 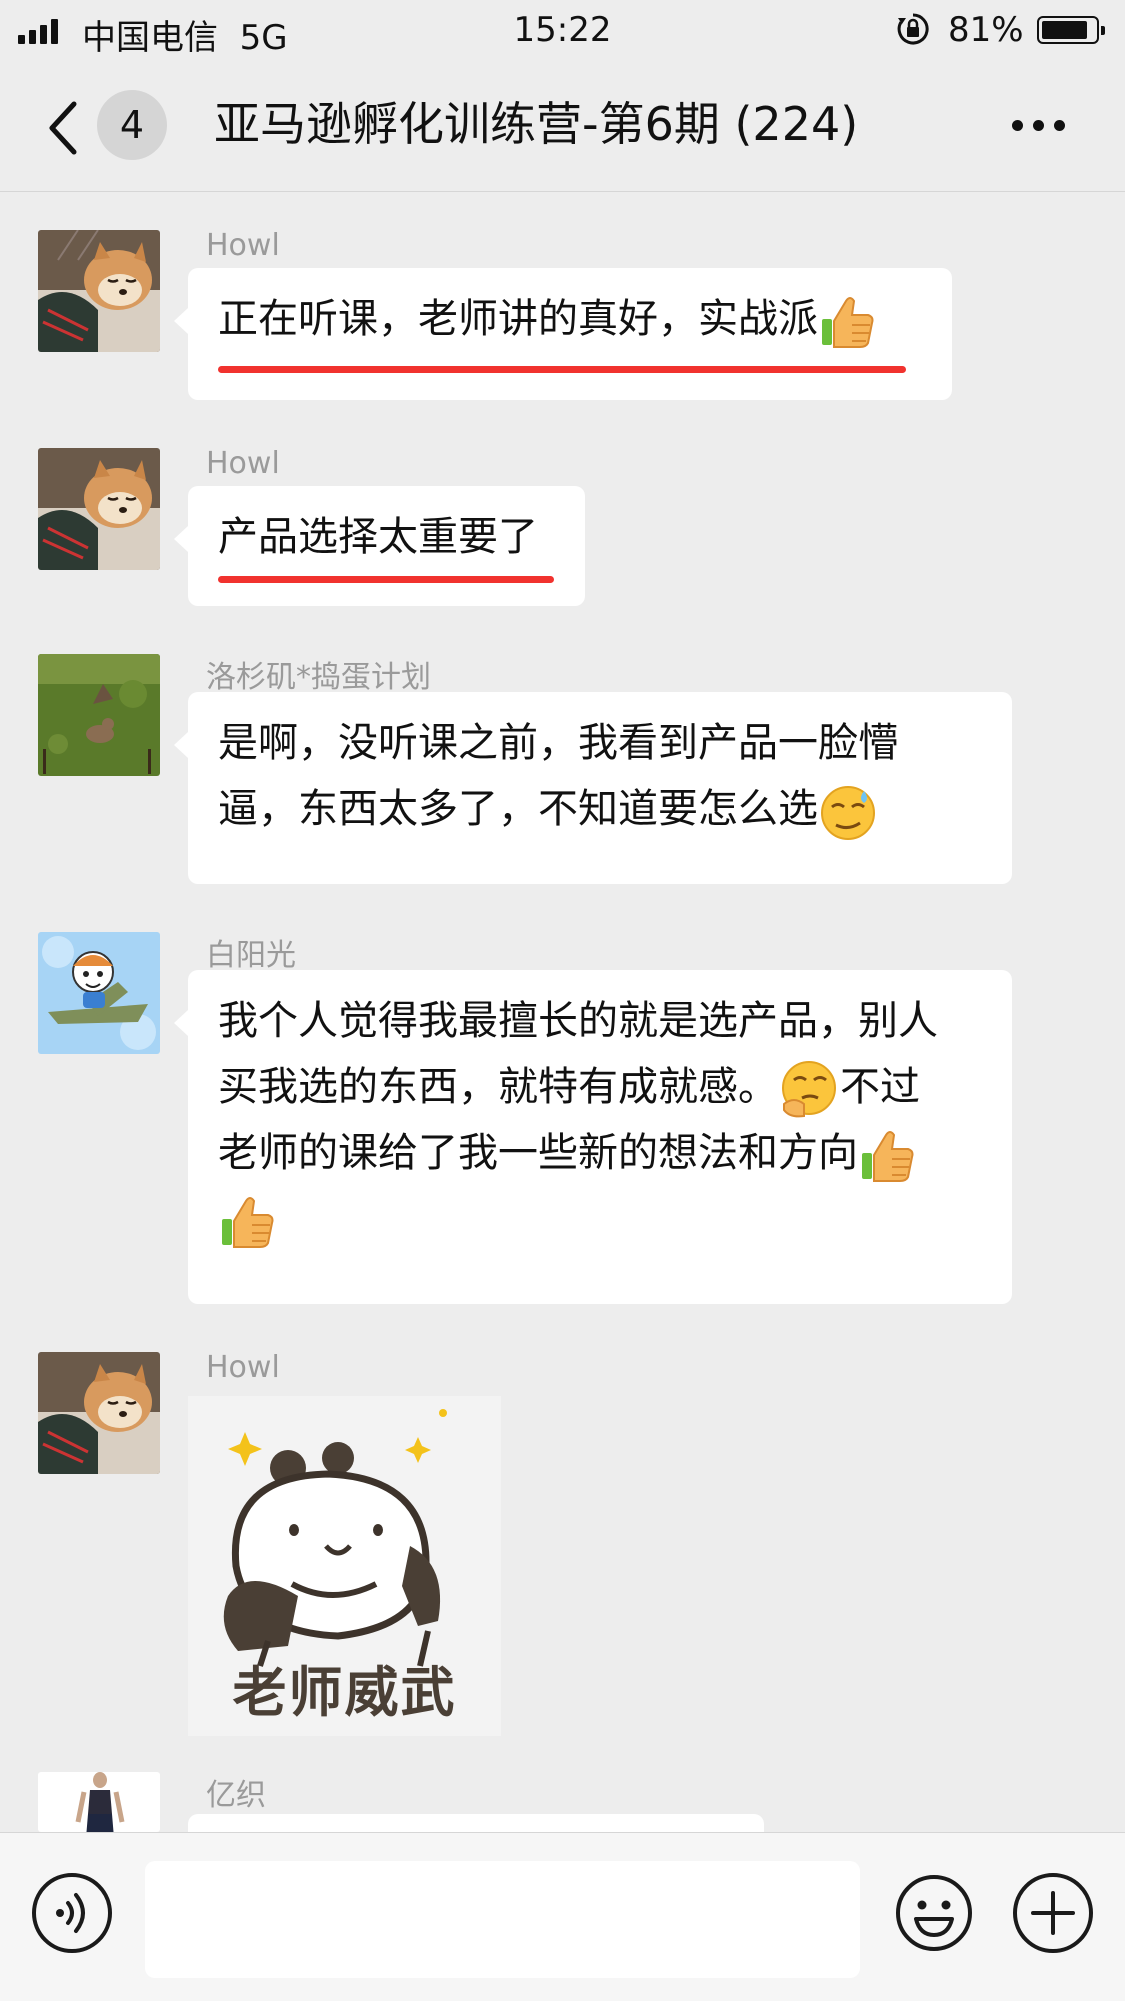 What do you see at coordinates (986, 30) in the screenshot?
I see `battery-percentage: 81%` at bounding box center [986, 30].